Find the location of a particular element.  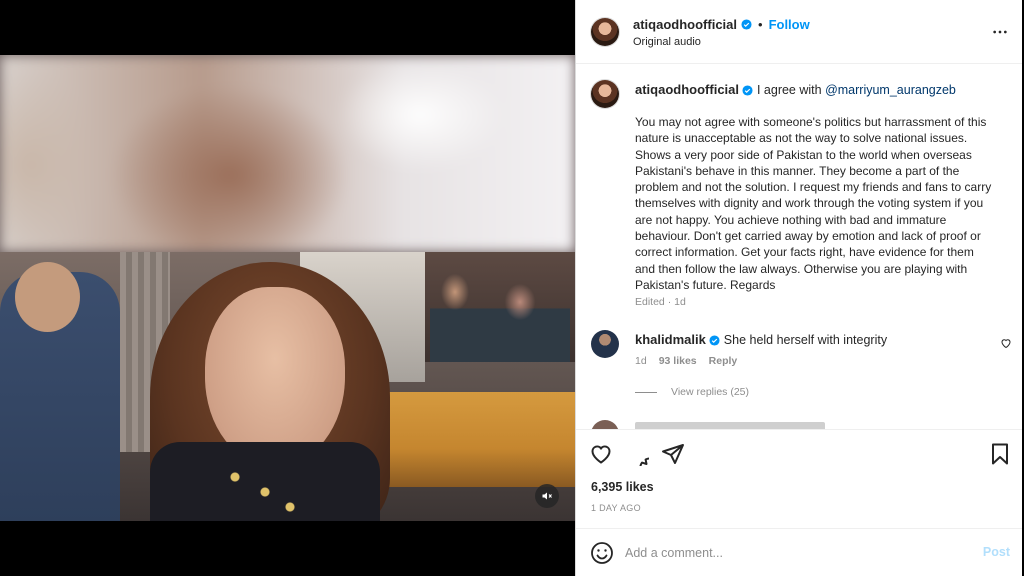

comment-meta: 1d 93 likes Reply is located at coordinates (686, 361).